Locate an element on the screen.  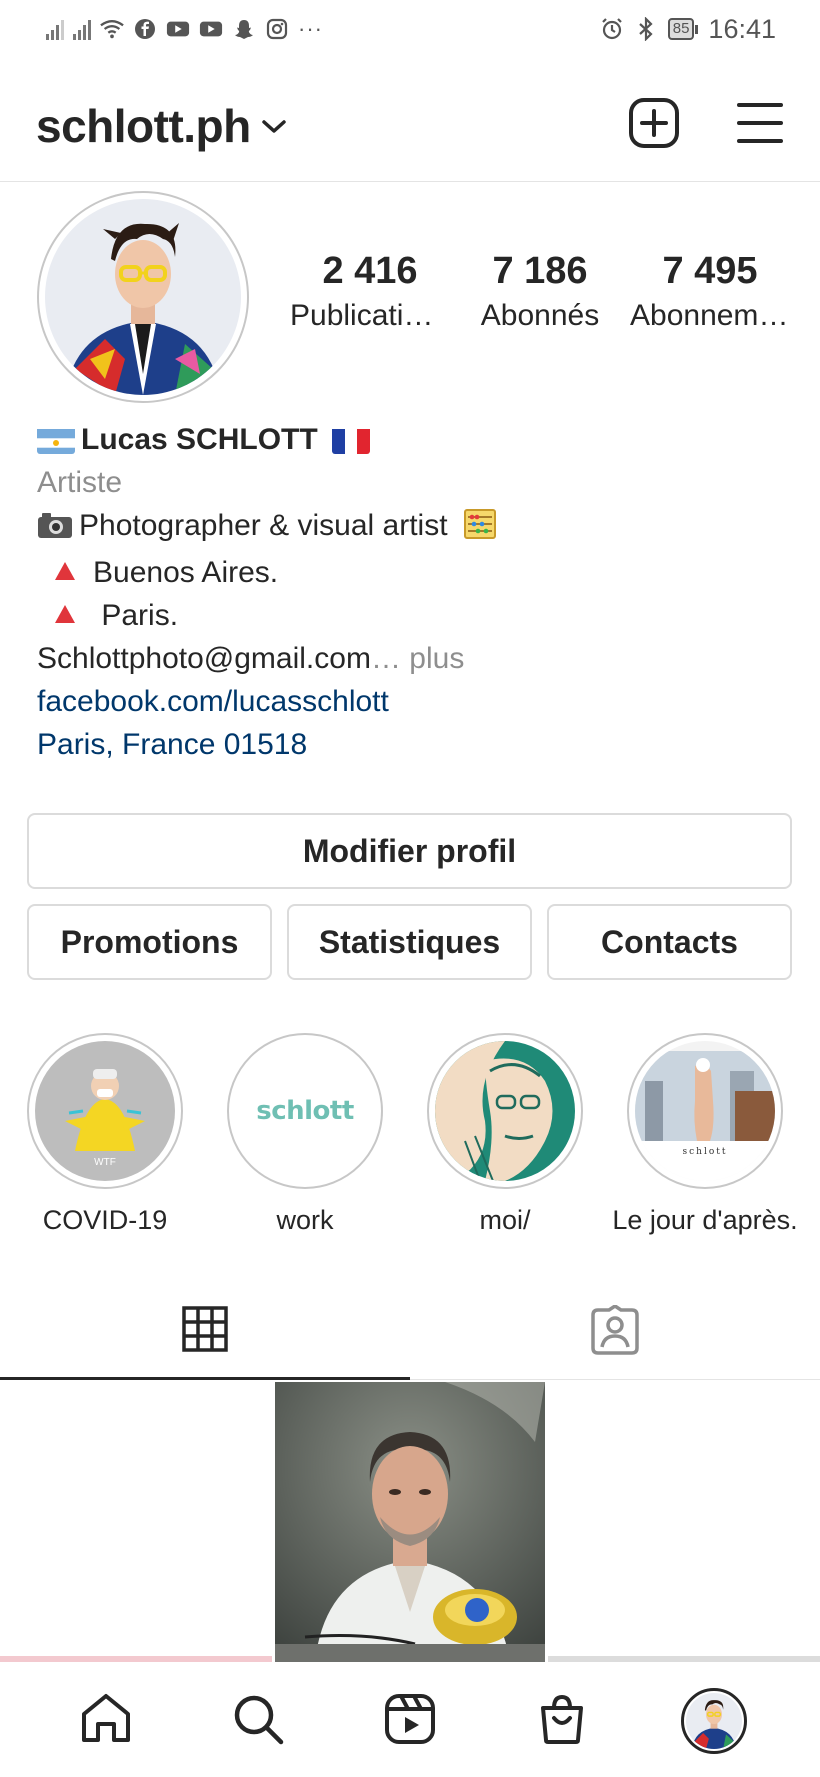
profile-avatar is located at coordinates (143, 297).